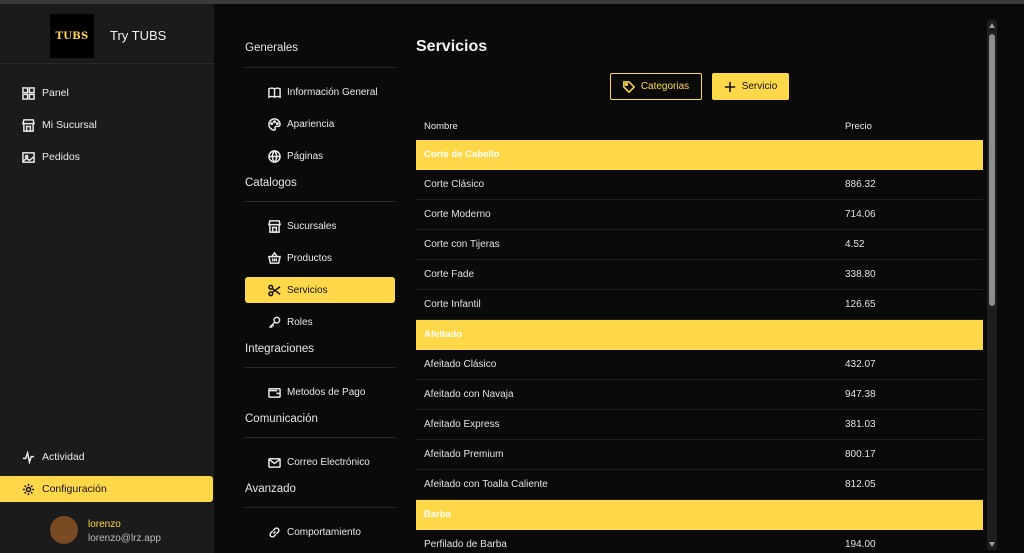 The image size is (1024, 553). Describe the element at coordinates (274, 392) in the screenshot. I see `wallet-icon` at that location.